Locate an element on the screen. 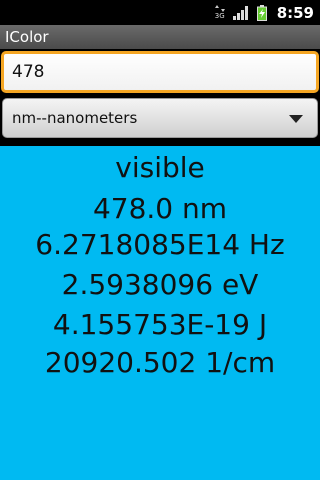  battery-charging-icon is located at coordinates (261, 12).